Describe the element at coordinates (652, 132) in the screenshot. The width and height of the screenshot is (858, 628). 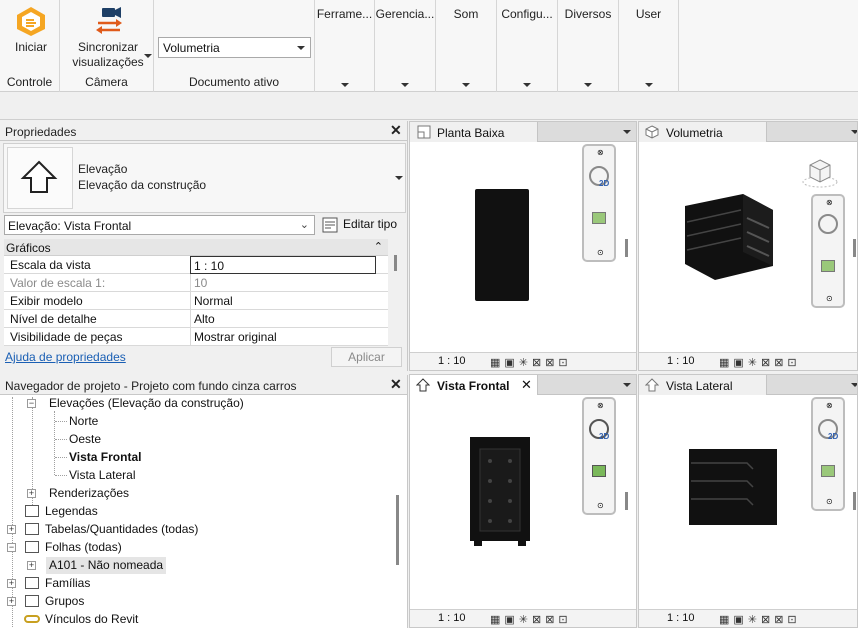
I see `3d-view-icon` at that location.